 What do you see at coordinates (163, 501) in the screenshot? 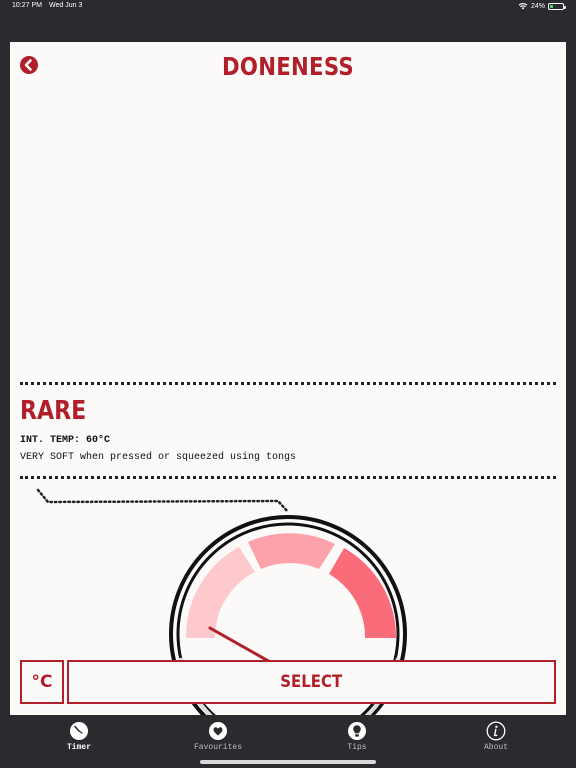
I see `dotted-connector` at bounding box center [163, 501].